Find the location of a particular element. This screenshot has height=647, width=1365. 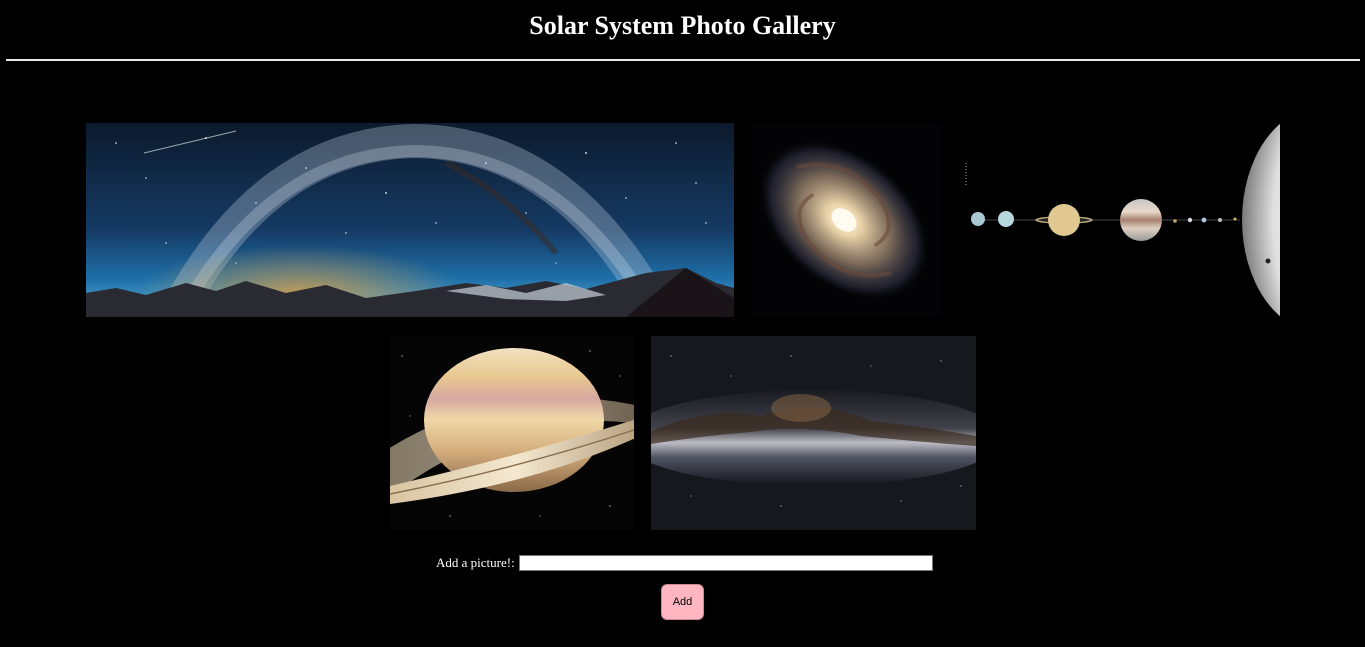

page-title: Solar System Photo Gallery is located at coordinates (682, 25).